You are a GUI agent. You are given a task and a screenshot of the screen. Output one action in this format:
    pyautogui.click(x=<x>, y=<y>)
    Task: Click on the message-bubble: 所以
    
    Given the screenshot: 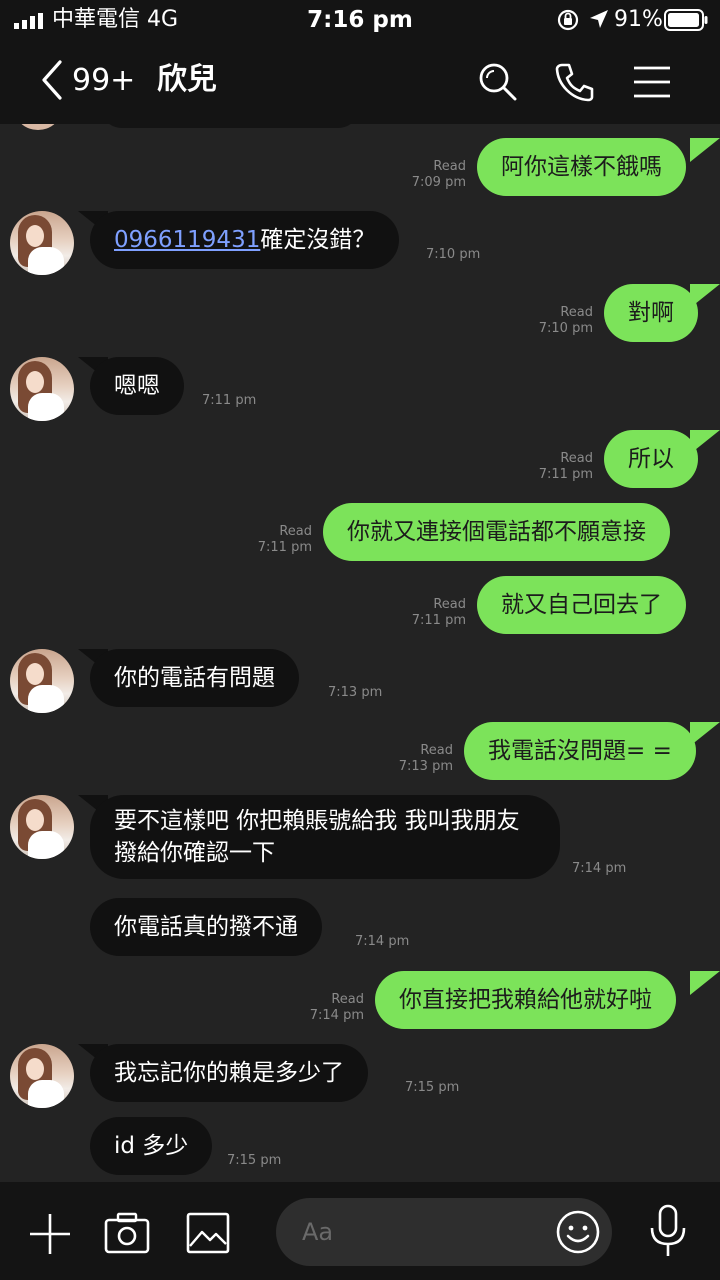 What is the action you would take?
    pyautogui.click(x=651, y=459)
    